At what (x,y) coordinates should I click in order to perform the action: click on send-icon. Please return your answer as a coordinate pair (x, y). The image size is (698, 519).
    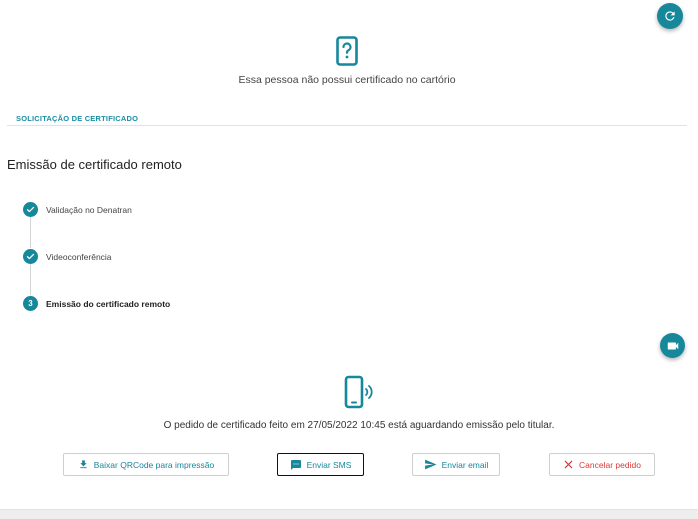
    Looking at the image, I should click on (430, 464).